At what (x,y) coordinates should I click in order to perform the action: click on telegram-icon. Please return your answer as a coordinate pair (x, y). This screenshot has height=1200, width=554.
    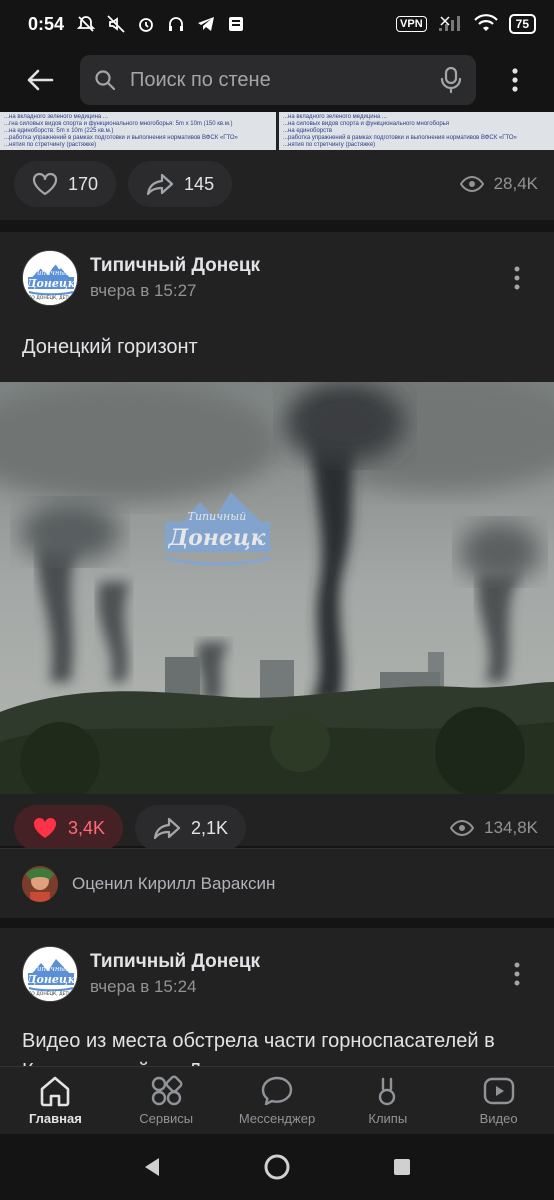
    Looking at the image, I should click on (206, 24).